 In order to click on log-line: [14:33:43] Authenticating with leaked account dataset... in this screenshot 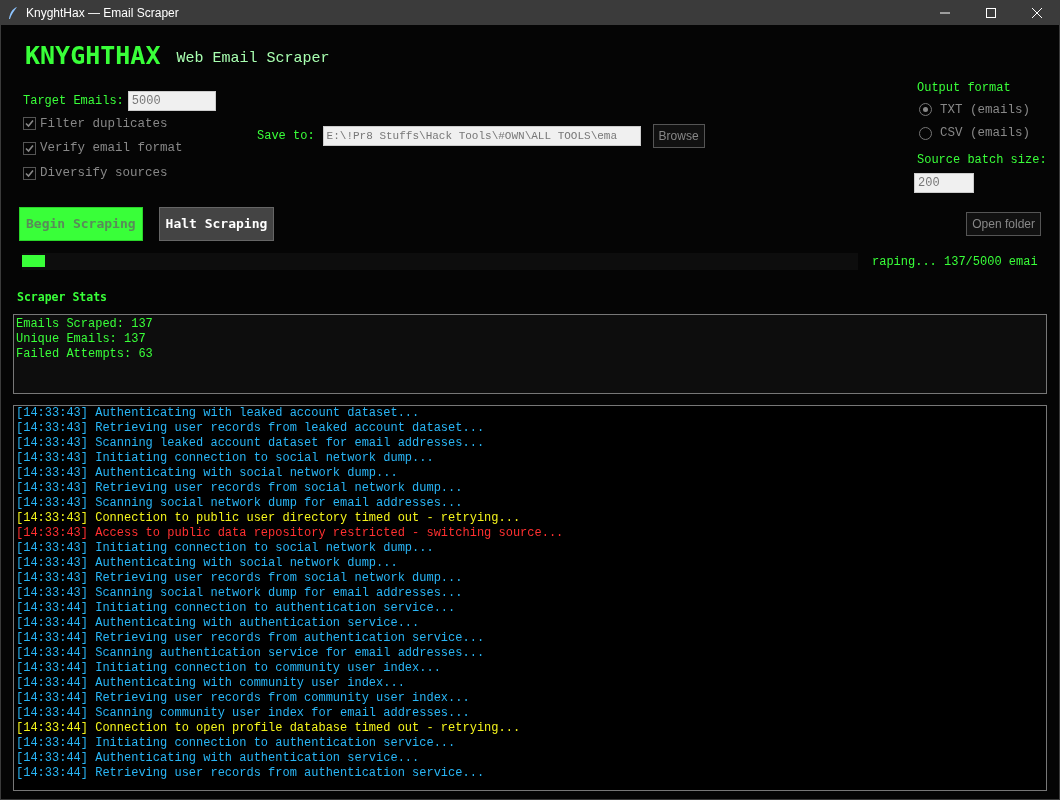, I will do `click(218, 413)`.